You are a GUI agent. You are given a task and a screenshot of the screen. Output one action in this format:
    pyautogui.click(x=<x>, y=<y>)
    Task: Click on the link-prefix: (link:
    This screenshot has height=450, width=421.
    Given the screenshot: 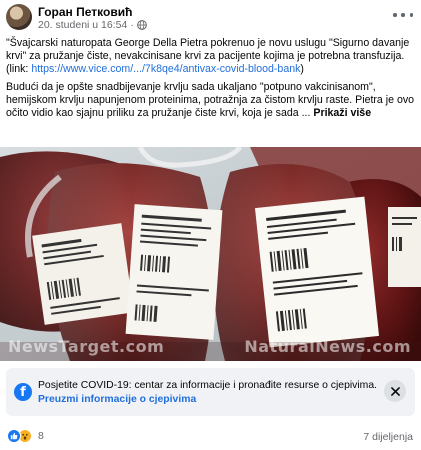 What is the action you would take?
    pyautogui.click(x=19, y=69)
    